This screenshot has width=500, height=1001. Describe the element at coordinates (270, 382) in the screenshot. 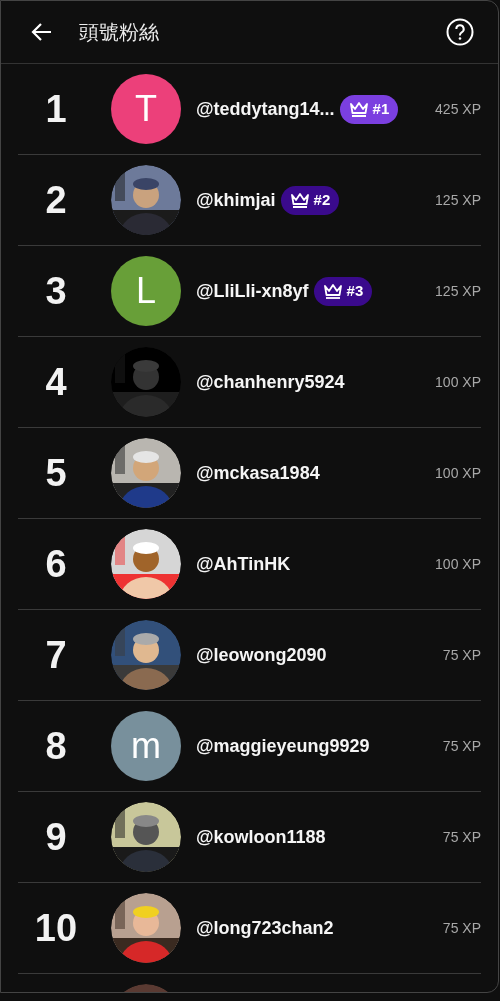

I see `username: @chanhenry5924` at that location.